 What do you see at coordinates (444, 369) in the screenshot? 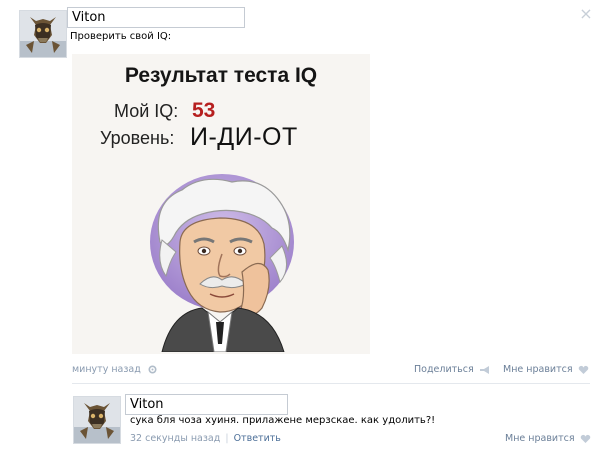
I see `share-label: Поделиться` at bounding box center [444, 369].